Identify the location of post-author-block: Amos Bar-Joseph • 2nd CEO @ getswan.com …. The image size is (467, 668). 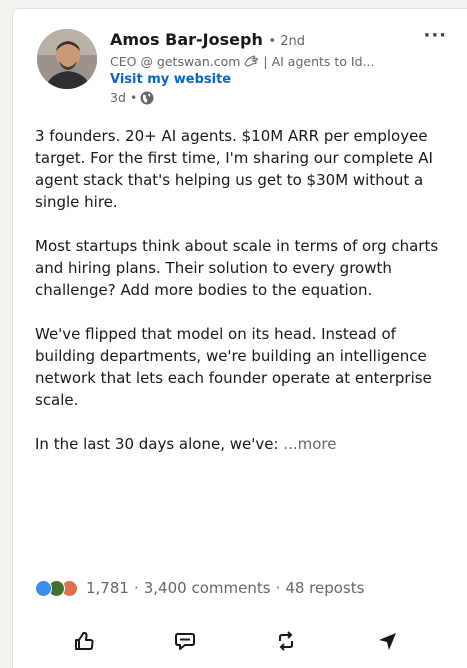
(263, 68).